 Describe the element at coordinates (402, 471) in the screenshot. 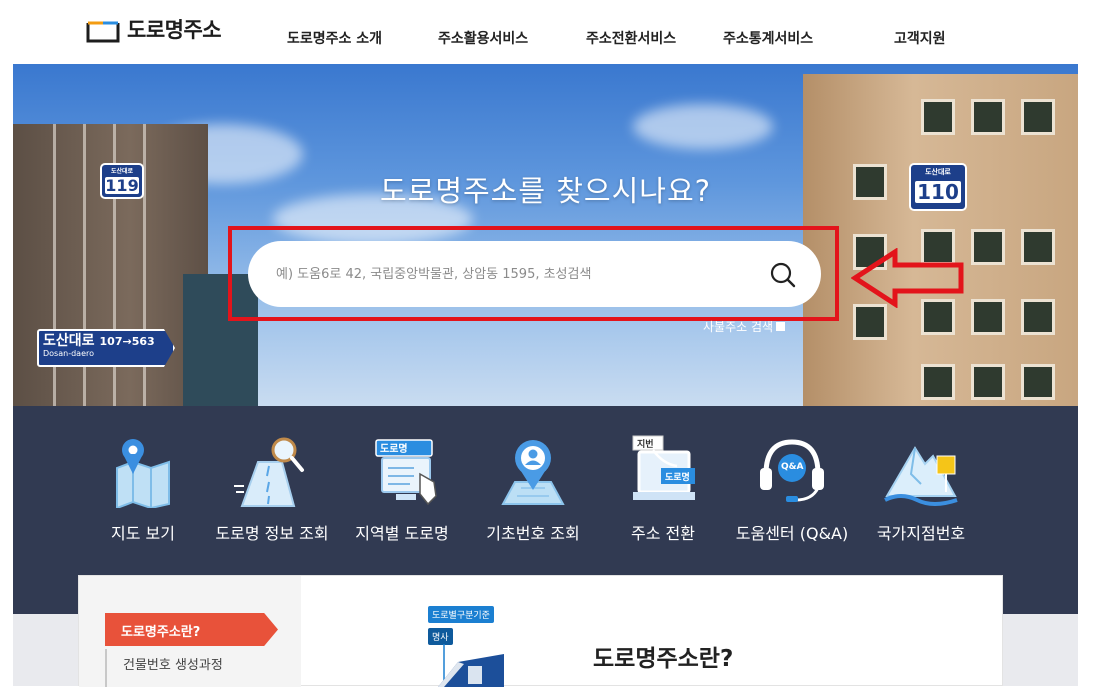

I see `region-select-icon: 도로명` at that location.